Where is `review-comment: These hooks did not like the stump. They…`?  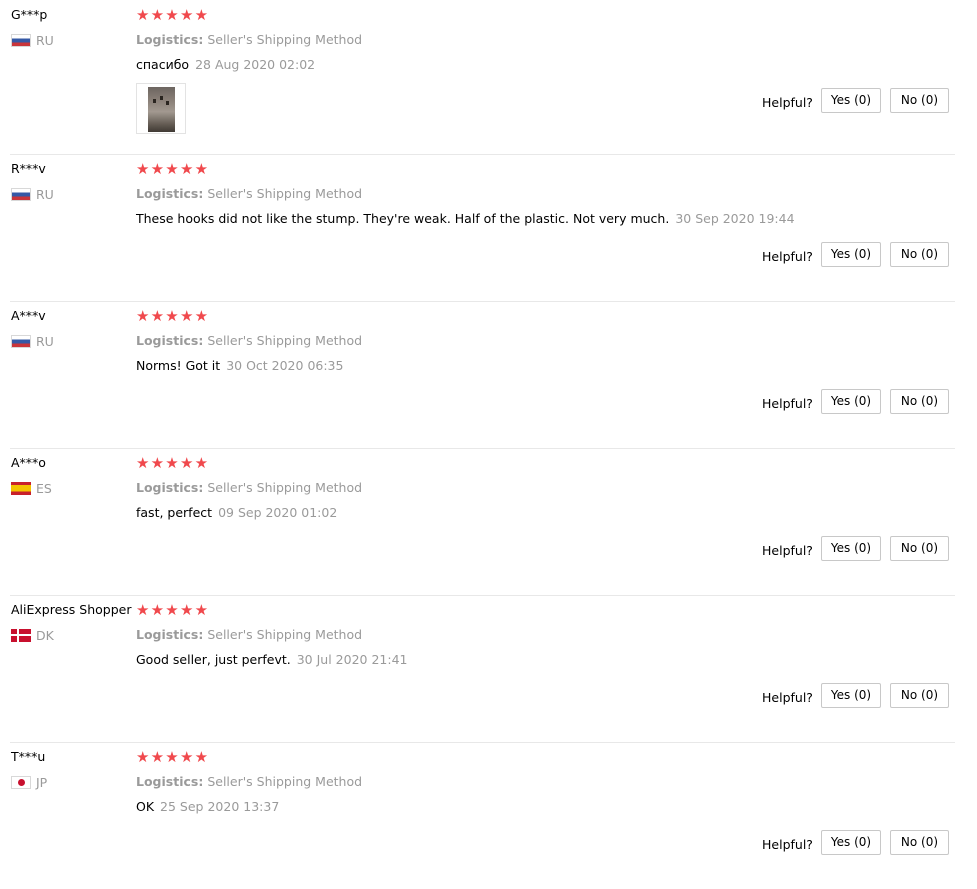 review-comment: These hooks did not like the stump. They… is located at coordinates (403, 218).